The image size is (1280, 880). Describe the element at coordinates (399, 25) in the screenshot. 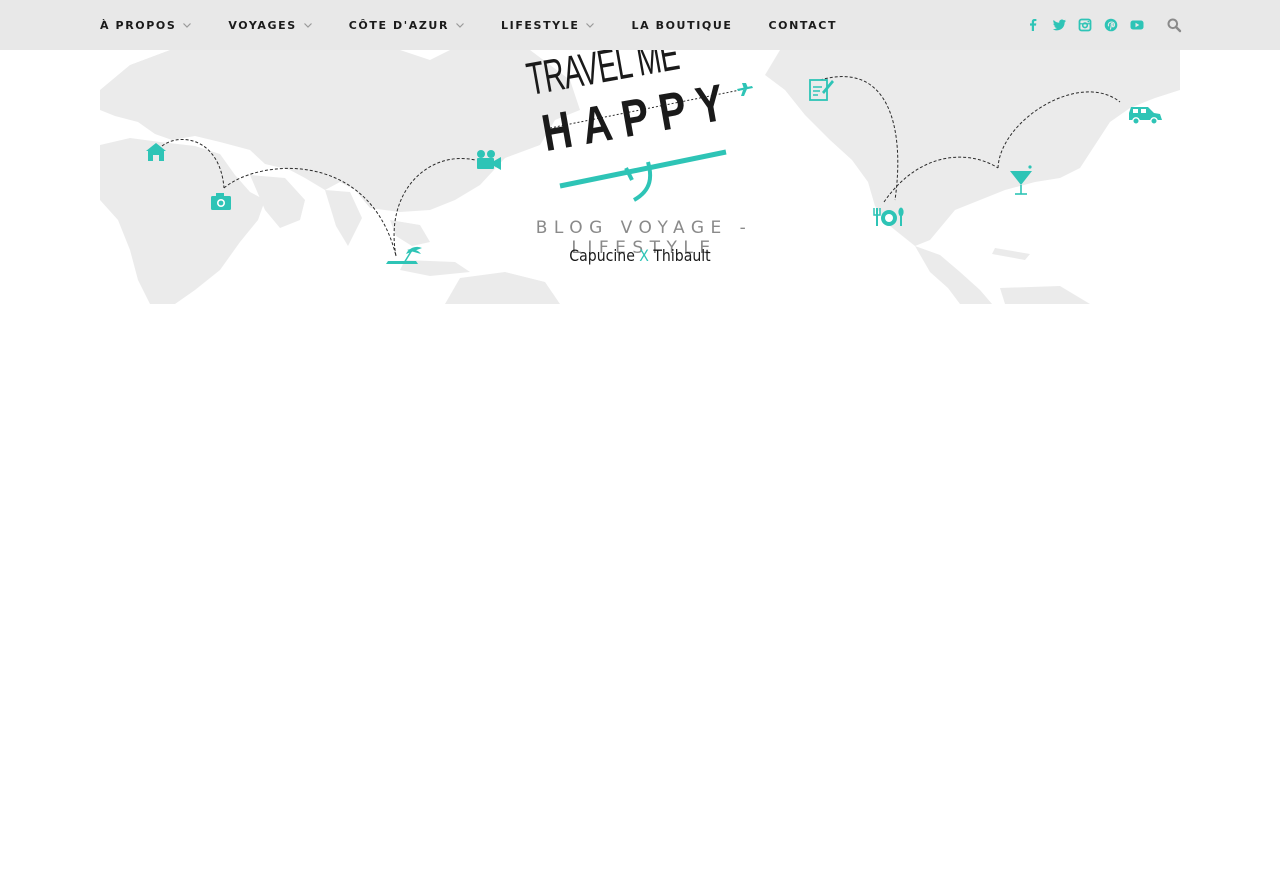

I see `nav-item-label: CÔTE D'AZUR` at that location.